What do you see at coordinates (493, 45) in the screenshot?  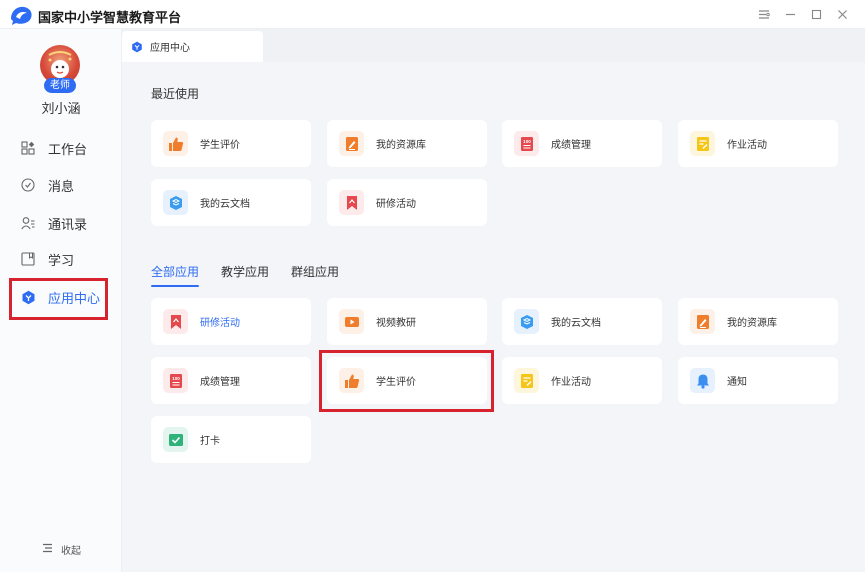 I see `tab-strip: 应用中心` at bounding box center [493, 45].